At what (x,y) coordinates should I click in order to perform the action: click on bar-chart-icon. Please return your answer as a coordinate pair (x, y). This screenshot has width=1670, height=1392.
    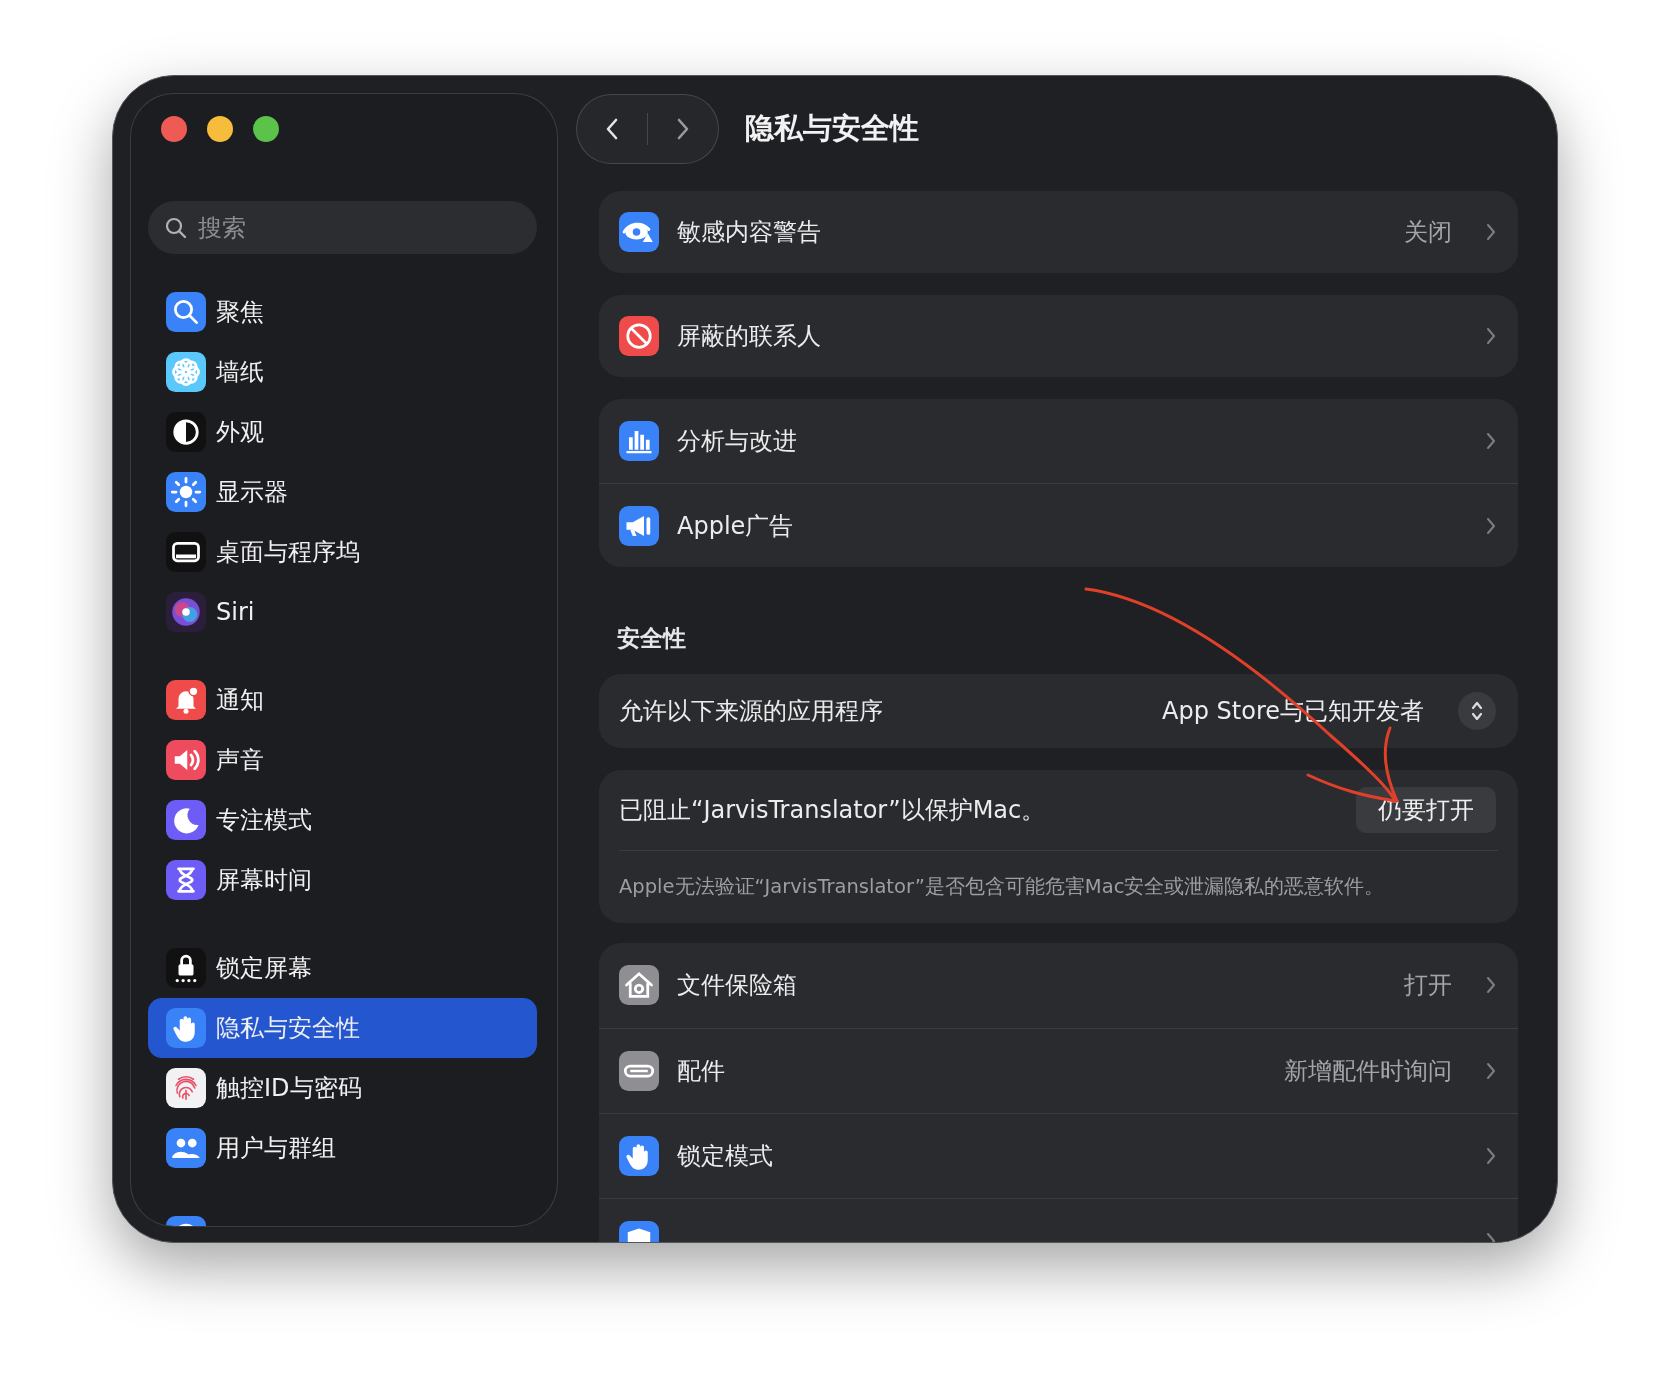
    Looking at the image, I should click on (639, 441).